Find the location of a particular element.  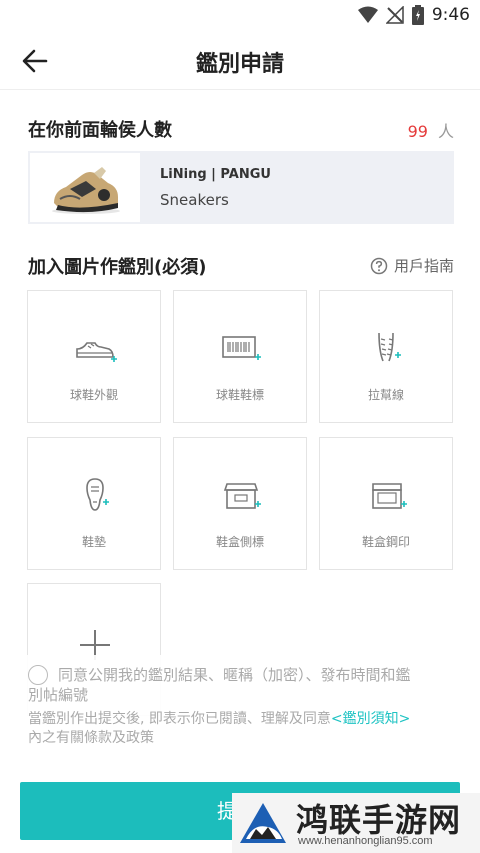

product-image is located at coordinates (85, 187).